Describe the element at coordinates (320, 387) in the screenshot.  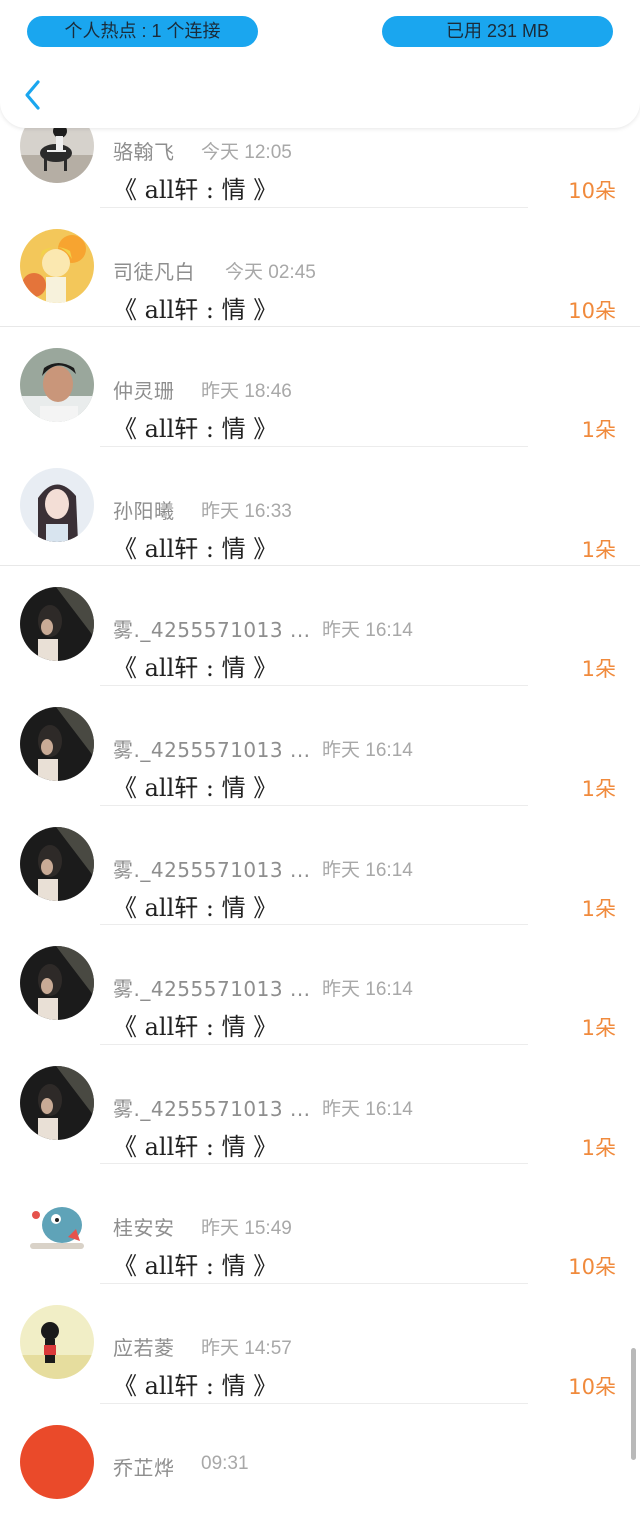
I see `list-item: 仲灵珊 昨天 18:46 《 all轩 : 情 》 1朵` at that location.